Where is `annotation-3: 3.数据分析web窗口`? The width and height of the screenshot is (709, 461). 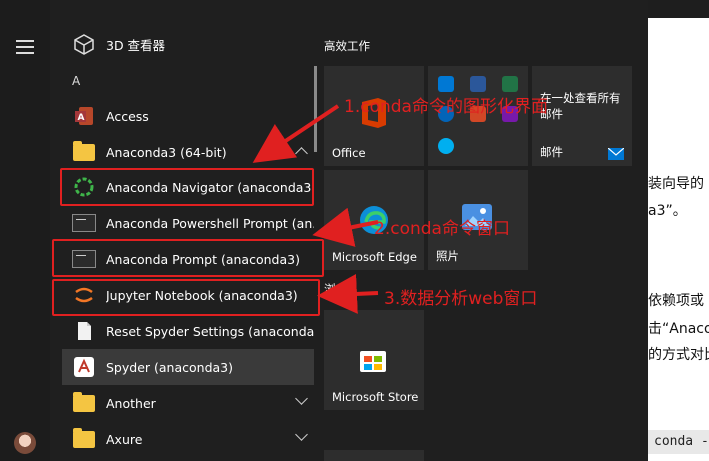 annotation-3: 3.数据分析web窗口 is located at coordinates (461, 299).